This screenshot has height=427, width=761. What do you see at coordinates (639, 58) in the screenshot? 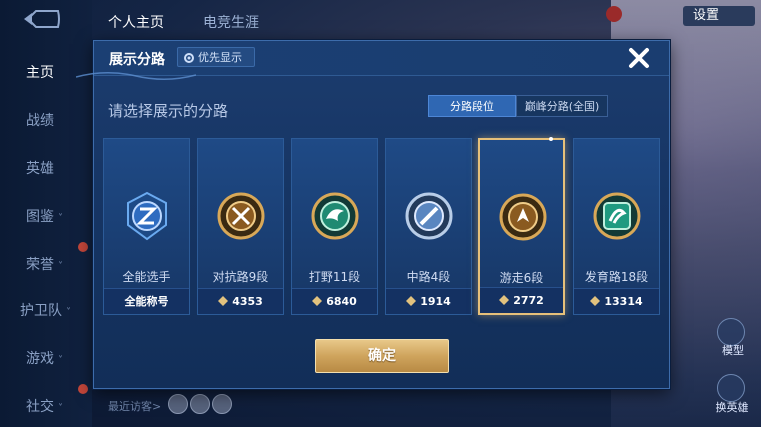
I see `close-icon` at bounding box center [639, 58].